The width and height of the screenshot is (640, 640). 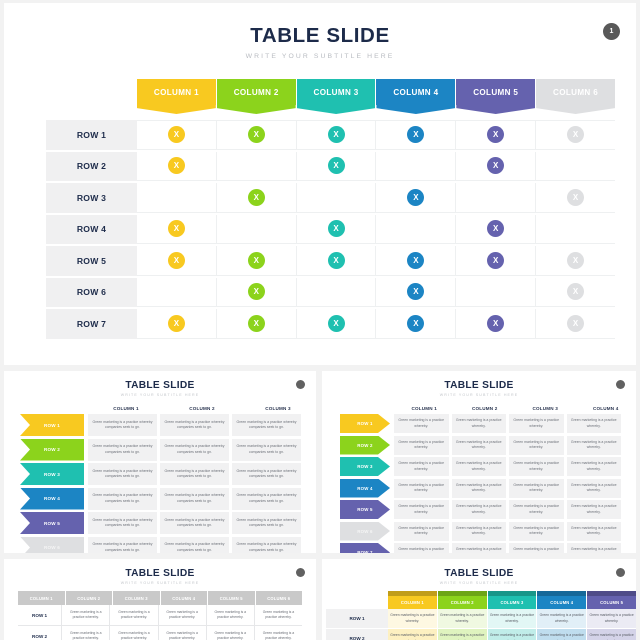 I want to click on column-header-2: COLUMN 2, so click(x=462, y=602).